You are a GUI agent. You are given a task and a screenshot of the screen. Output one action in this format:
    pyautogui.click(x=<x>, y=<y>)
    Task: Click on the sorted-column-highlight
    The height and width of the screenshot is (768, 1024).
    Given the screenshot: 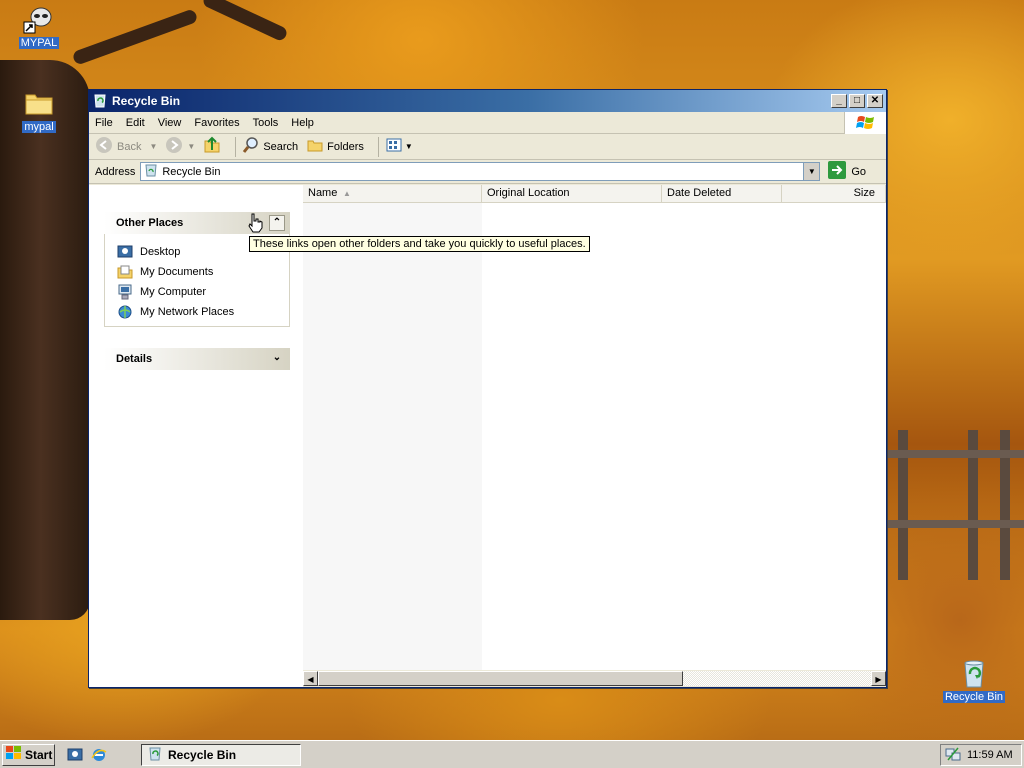 What is the action you would take?
    pyautogui.click(x=392, y=436)
    